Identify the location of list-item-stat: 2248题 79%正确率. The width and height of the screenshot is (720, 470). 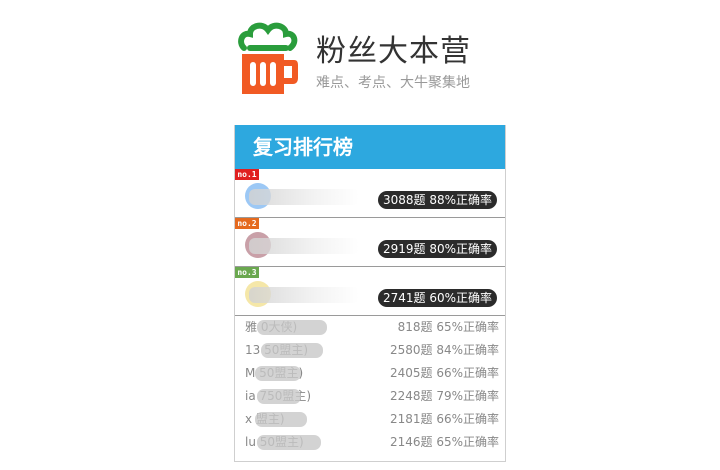
(444, 396).